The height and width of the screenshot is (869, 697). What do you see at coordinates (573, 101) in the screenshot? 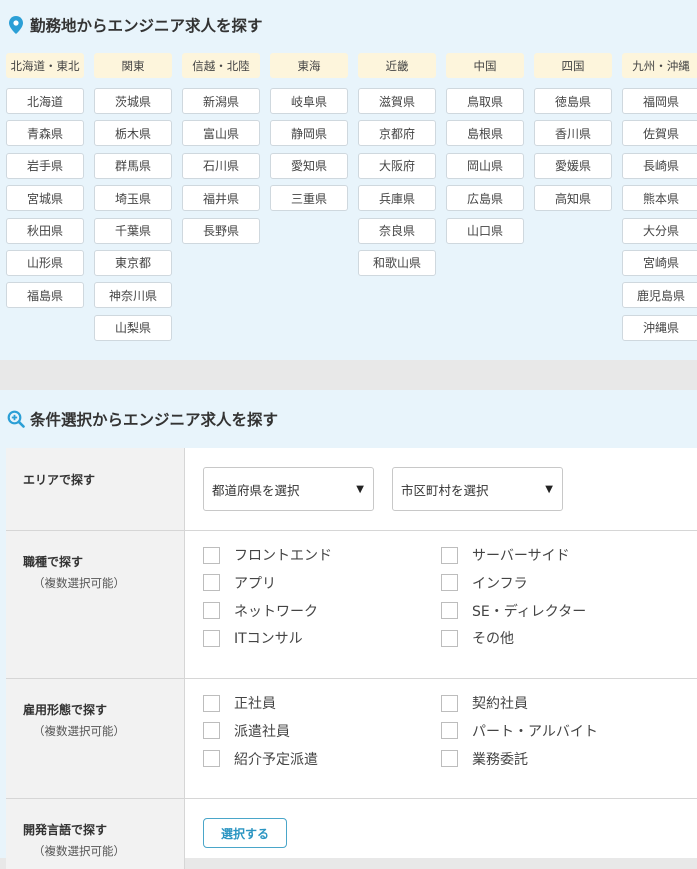
I see `prefecture-button: 徳島県` at bounding box center [573, 101].